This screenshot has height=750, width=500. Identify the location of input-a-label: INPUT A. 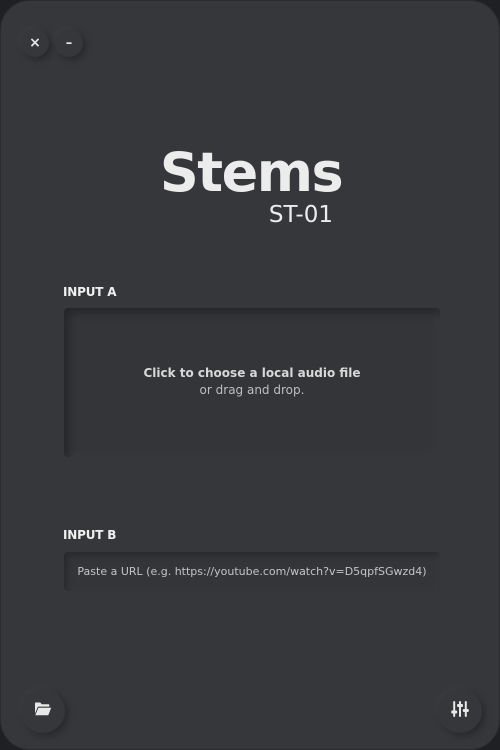
(90, 292).